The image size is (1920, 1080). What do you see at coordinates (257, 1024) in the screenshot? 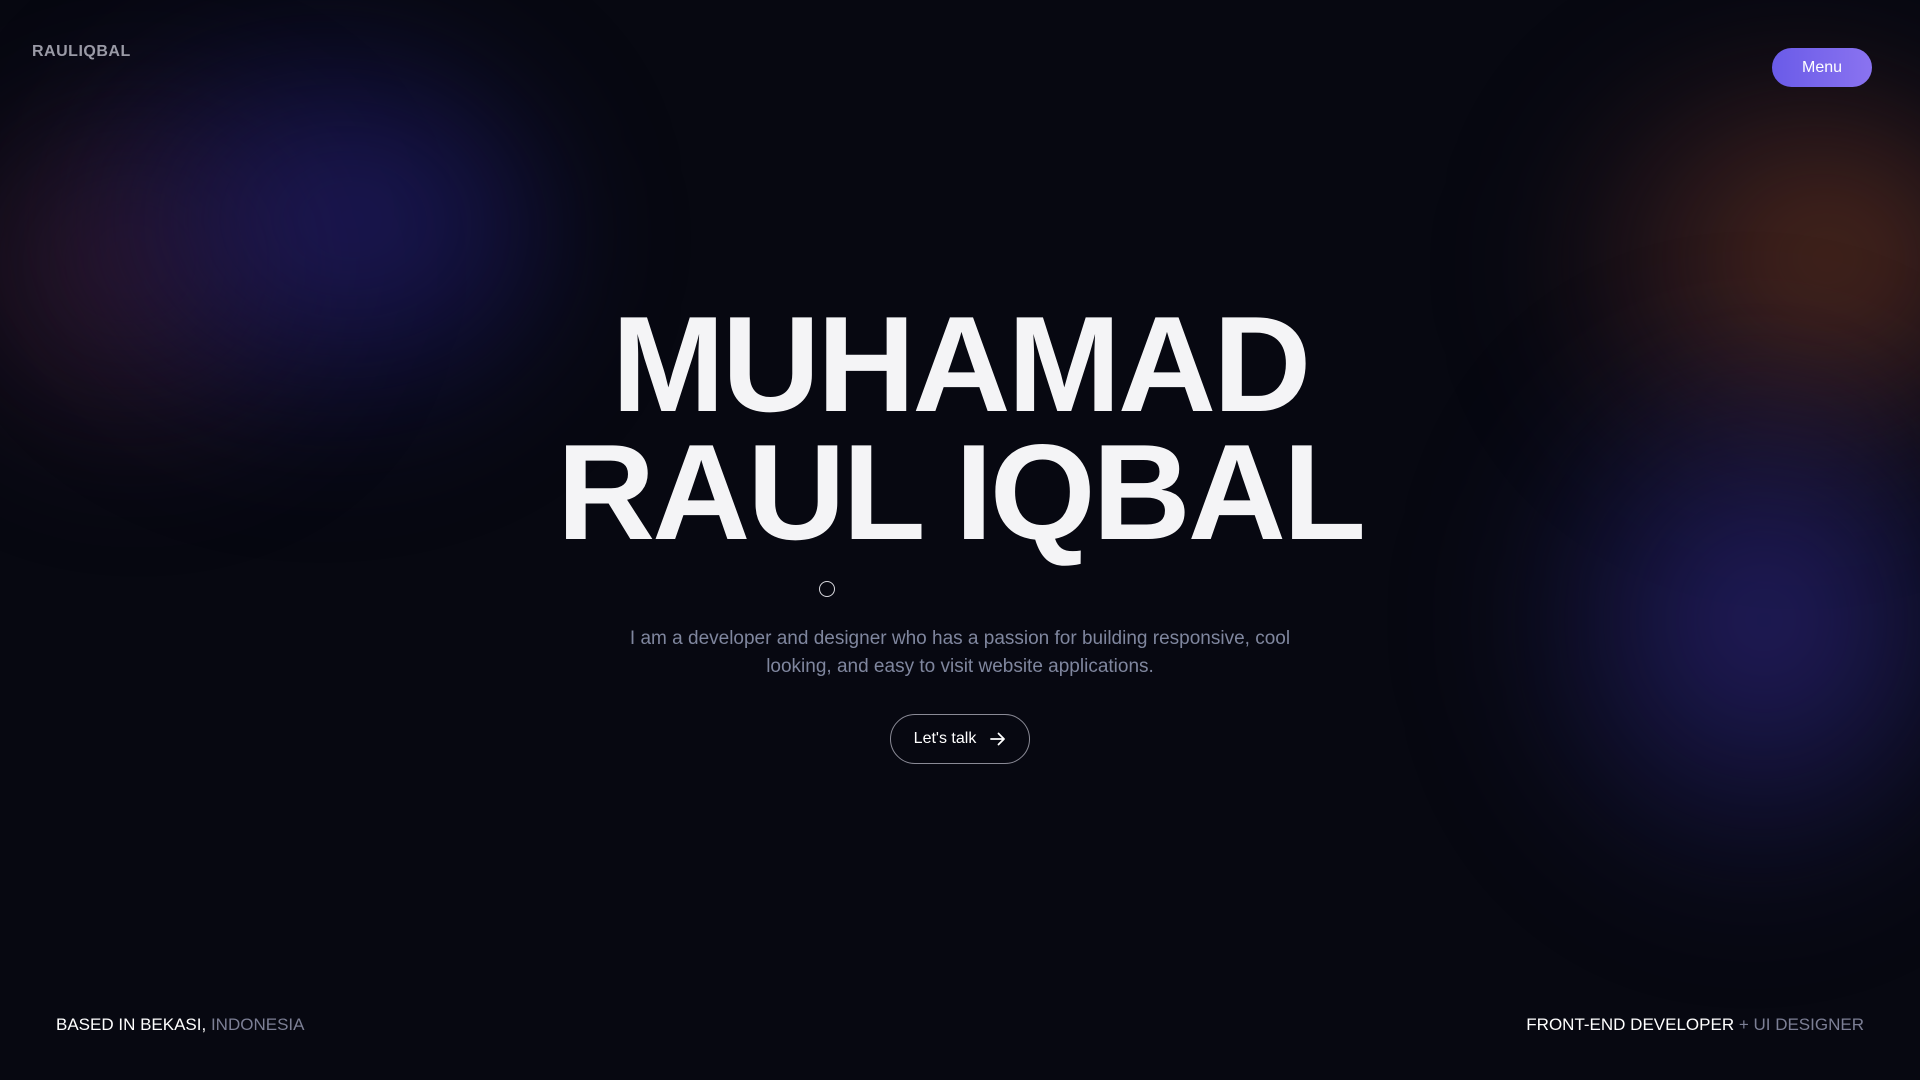
I see `location-country: INDONESIA` at bounding box center [257, 1024].